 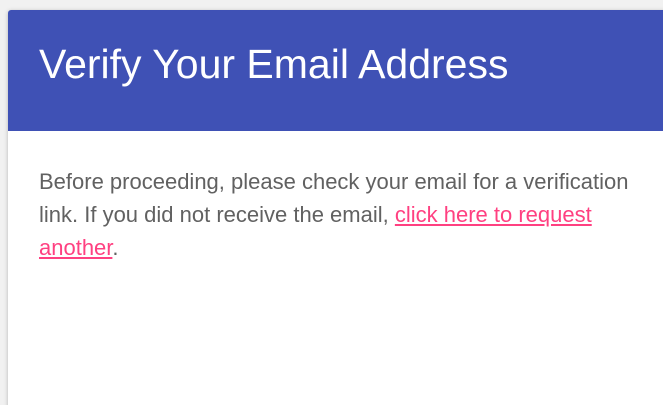 What do you see at coordinates (115, 247) in the screenshot?
I see `message-end: .` at bounding box center [115, 247].